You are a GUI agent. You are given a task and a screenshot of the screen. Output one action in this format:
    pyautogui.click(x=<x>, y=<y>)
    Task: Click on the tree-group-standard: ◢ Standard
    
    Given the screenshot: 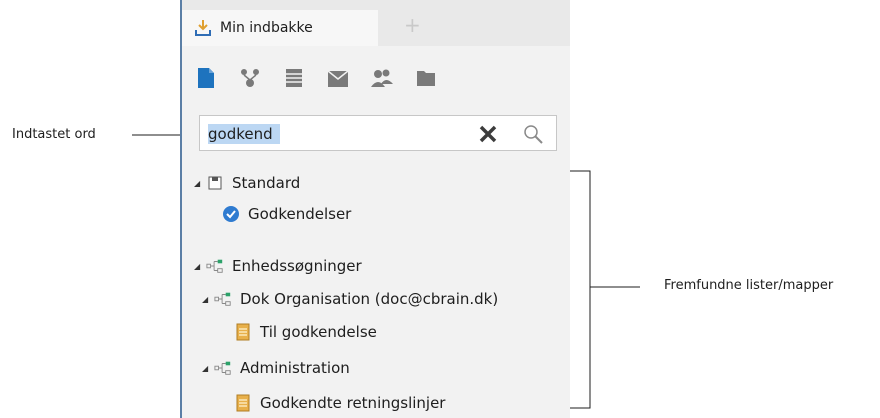 What is the action you would take?
    pyautogui.click(x=247, y=183)
    